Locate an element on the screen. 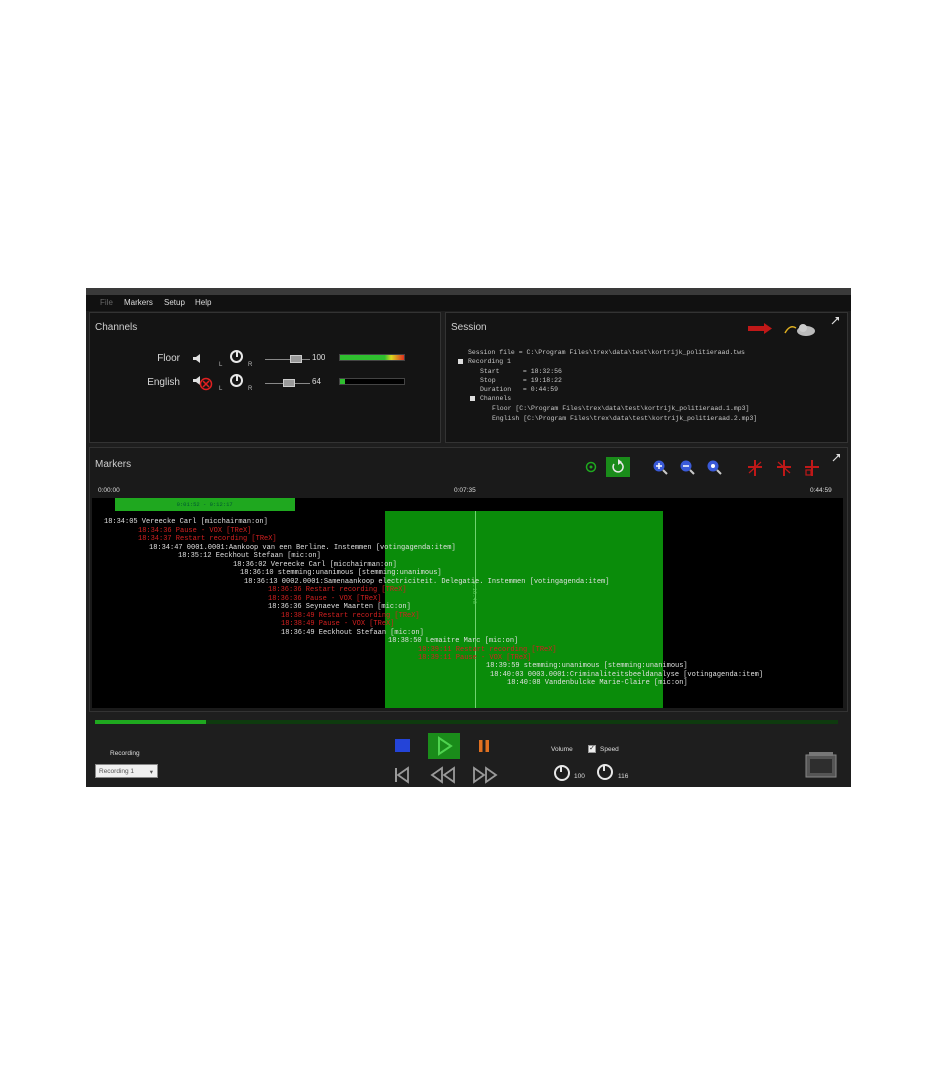 This screenshot has height=1074, width=937. volume-track-floor is located at coordinates (287, 359).